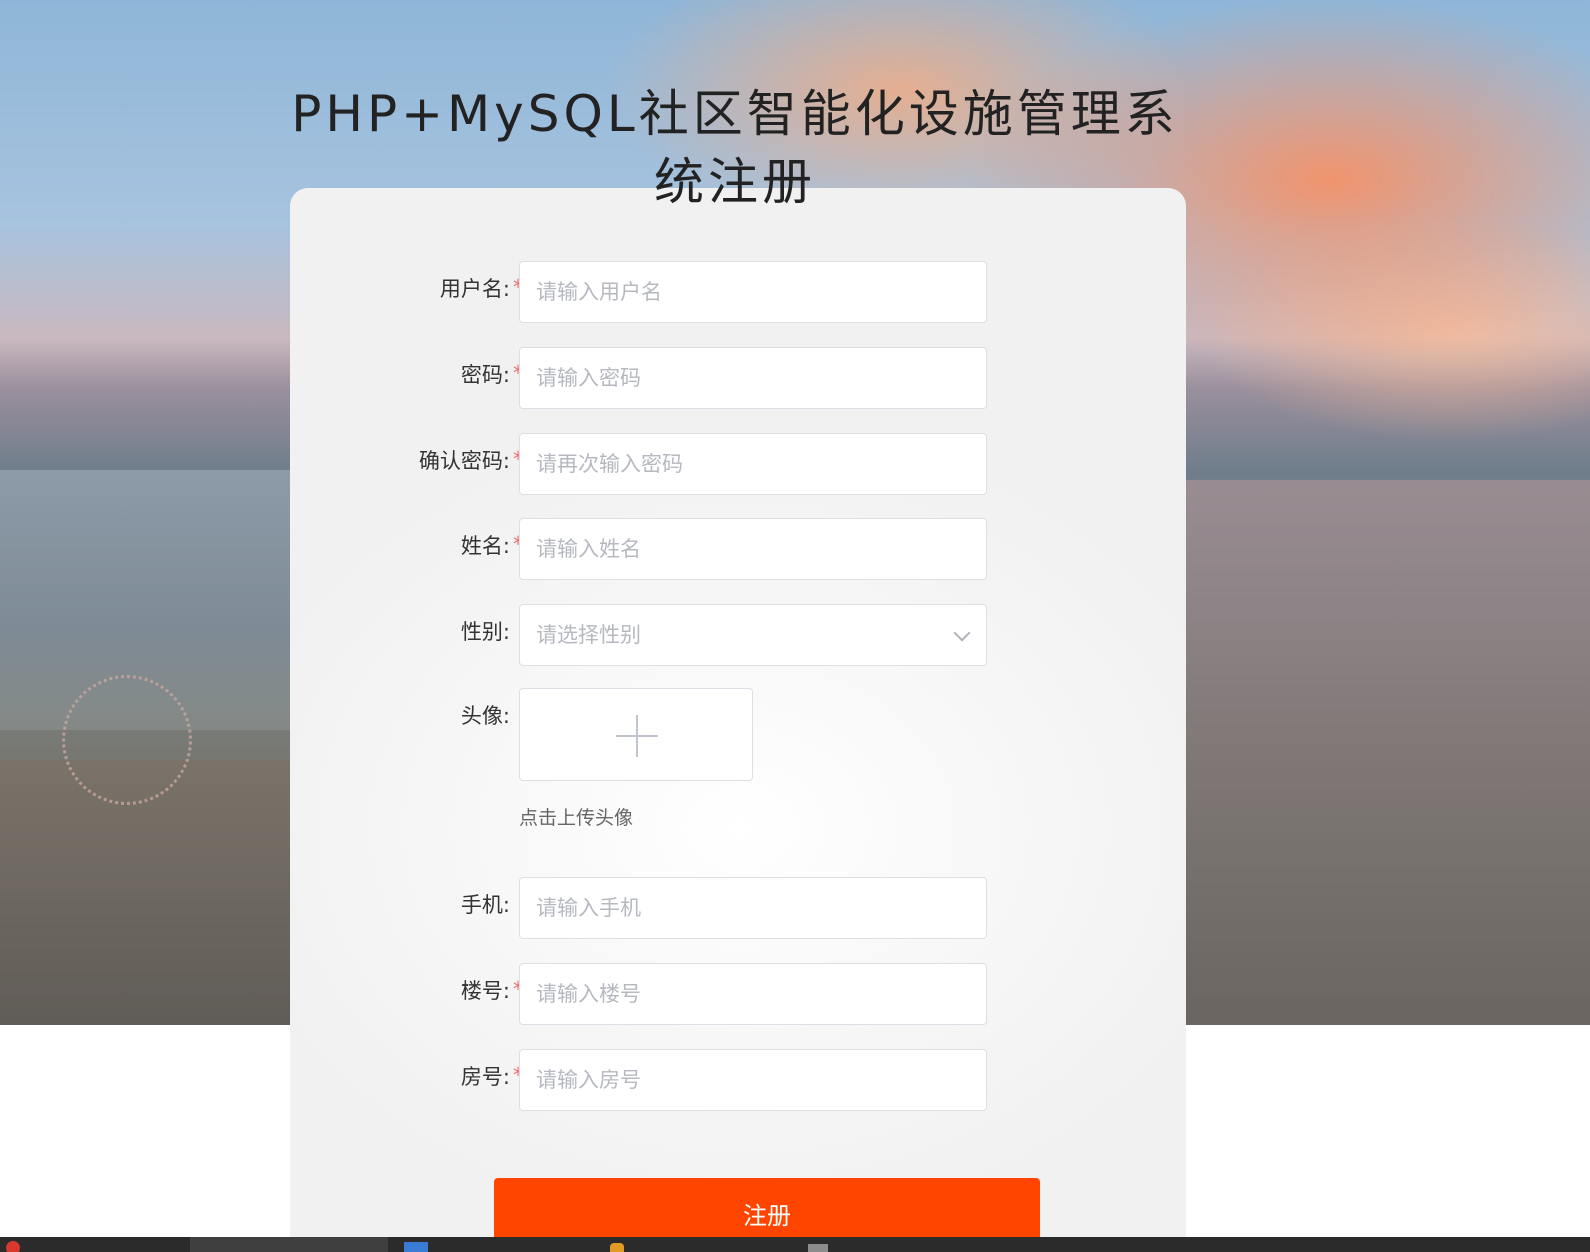 The width and height of the screenshot is (1590, 1252). I want to click on phone-input, so click(753, 908).